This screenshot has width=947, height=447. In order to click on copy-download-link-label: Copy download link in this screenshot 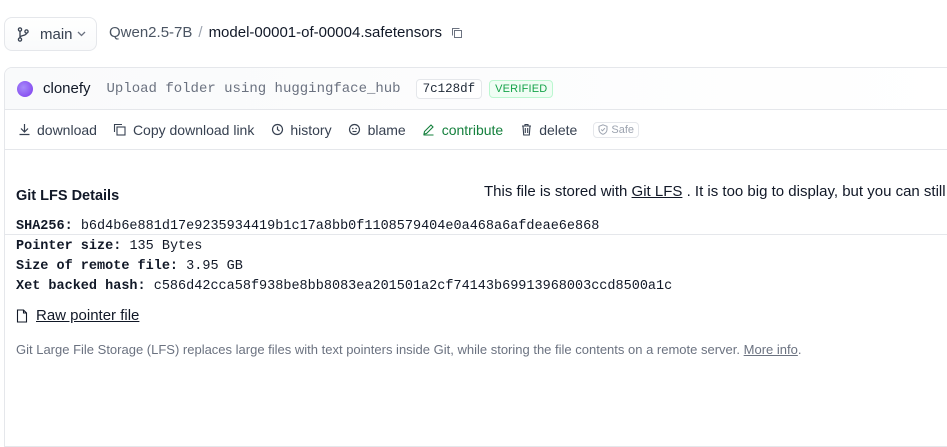, I will do `click(193, 129)`.